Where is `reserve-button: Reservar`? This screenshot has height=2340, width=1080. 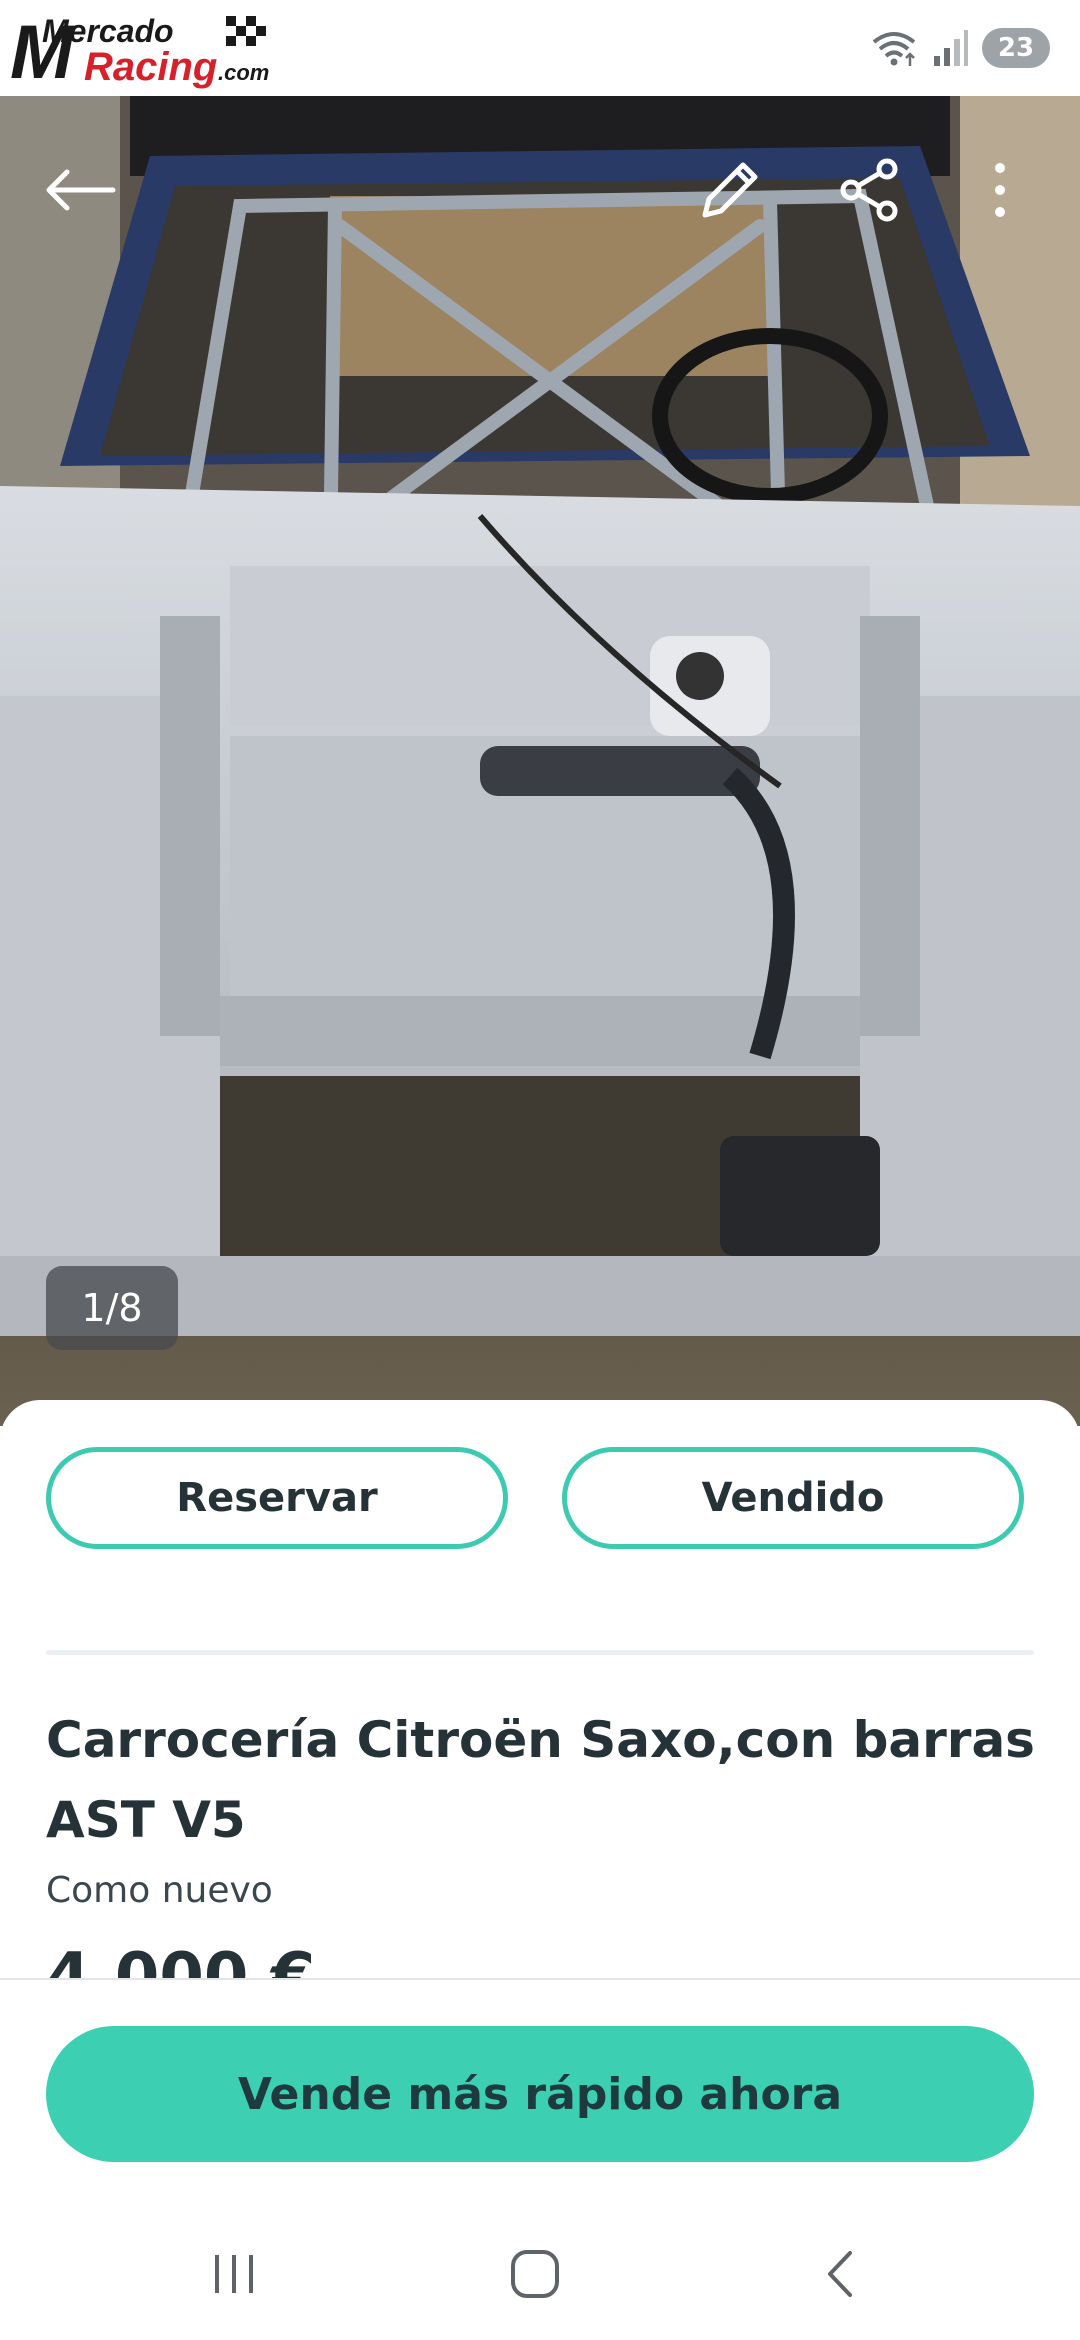
reserve-button: Reservar is located at coordinates (277, 1498).